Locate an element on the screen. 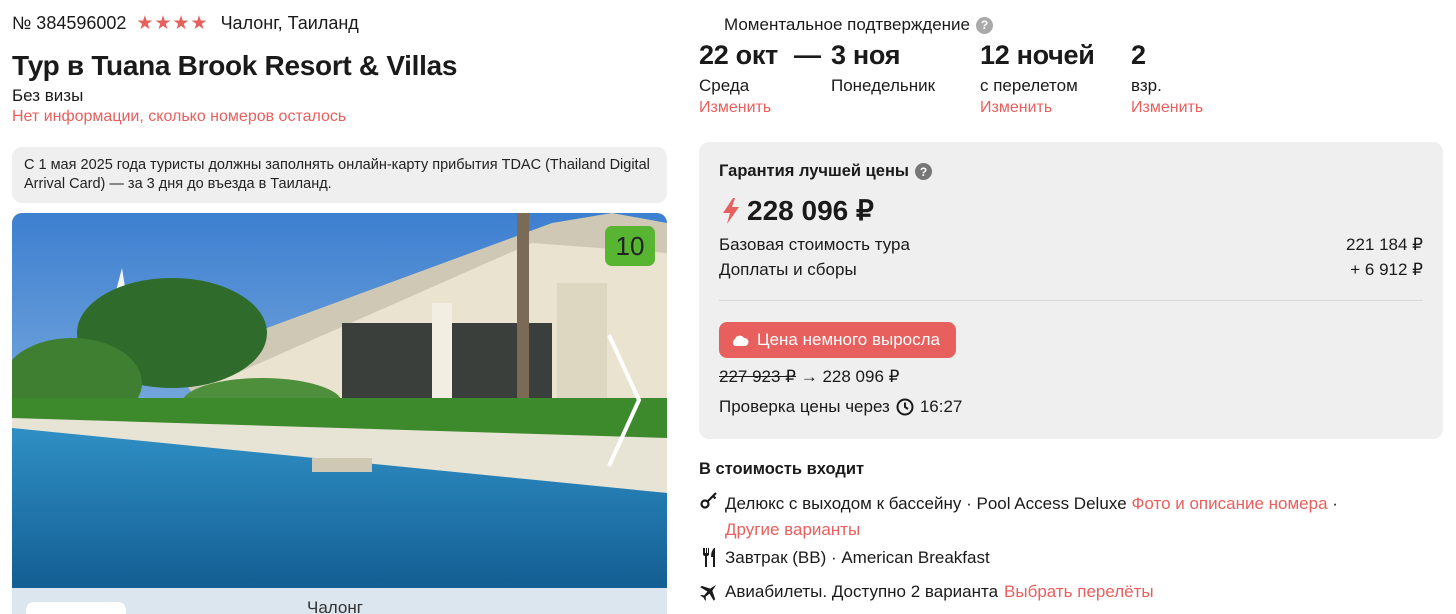  change-dates-link: Изменить is located at coordinates (735, 108).